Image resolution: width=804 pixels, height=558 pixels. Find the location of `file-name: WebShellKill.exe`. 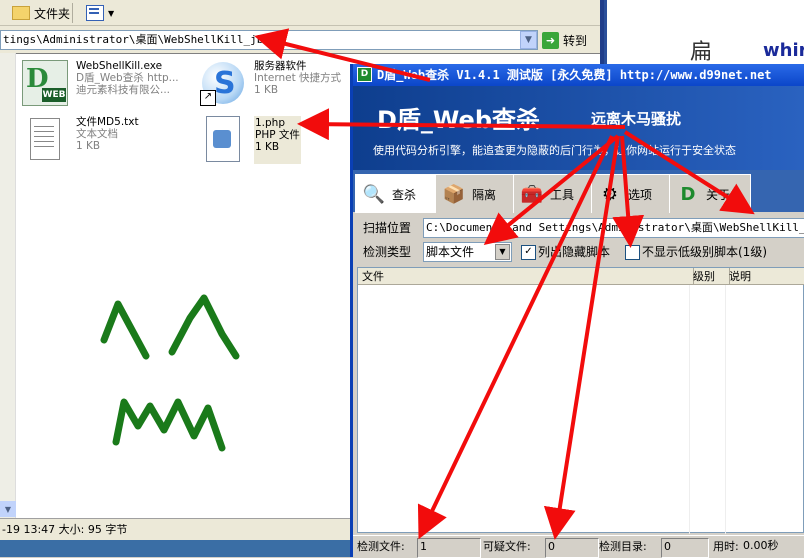

file-name: WebShellKill.exe is located at coordinates (119, 66).